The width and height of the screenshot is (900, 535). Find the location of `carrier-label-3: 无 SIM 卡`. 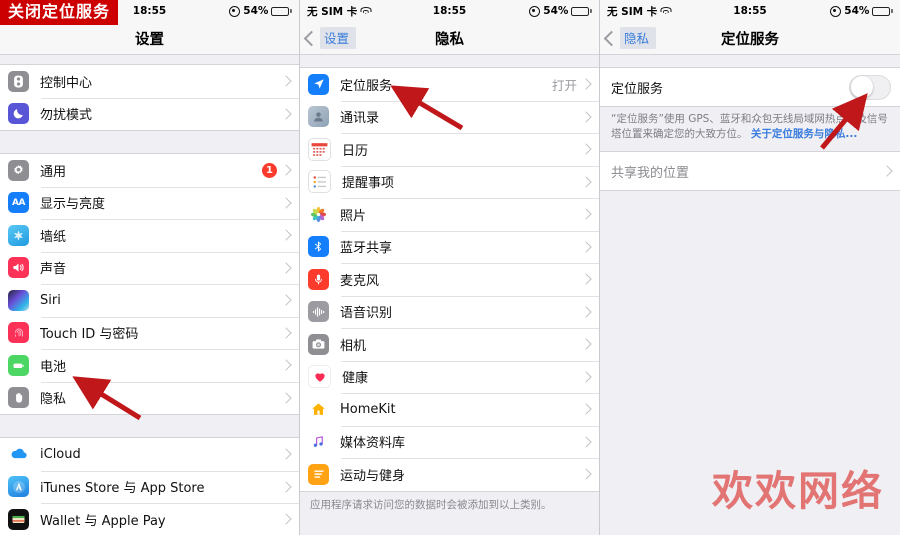

carrier-label-3: 无 SIM 卡 is located at coordinates (632, 11).